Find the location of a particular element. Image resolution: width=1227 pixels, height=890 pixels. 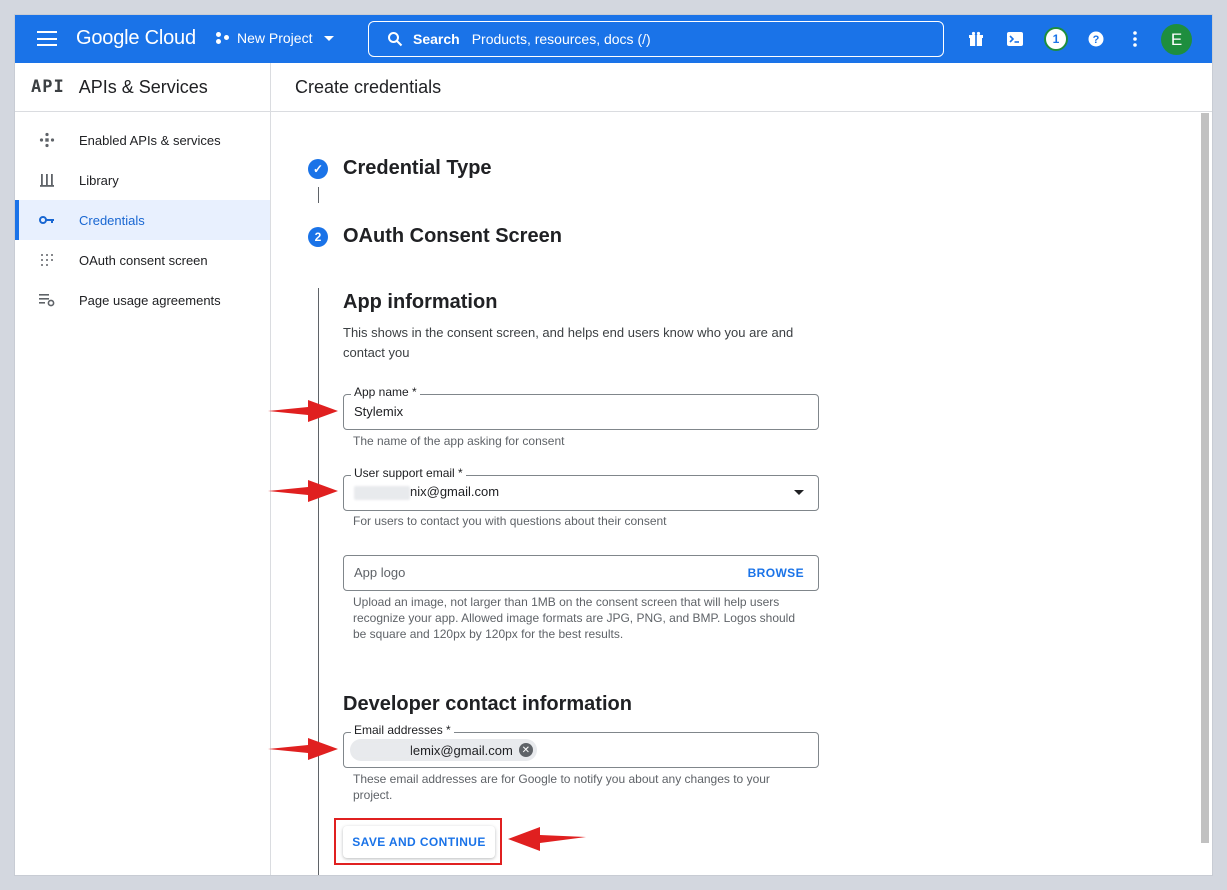

close-icon: ✕ is located at coordinates (525, 750).